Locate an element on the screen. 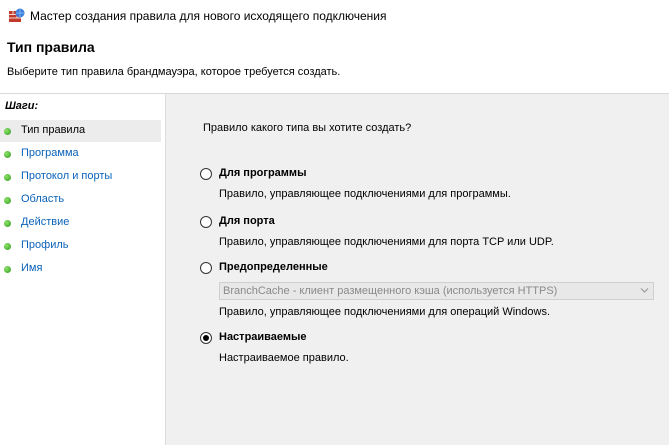 The width and height of the screenshot is (669, 445). step-name: Имя is located at coordinates (80, 269).